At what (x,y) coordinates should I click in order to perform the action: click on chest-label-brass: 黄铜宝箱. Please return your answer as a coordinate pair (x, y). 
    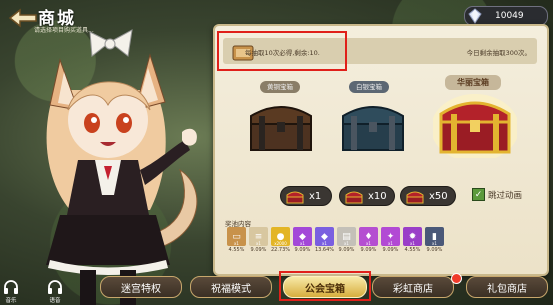
    Looking at the image, I should click on (280, 87).